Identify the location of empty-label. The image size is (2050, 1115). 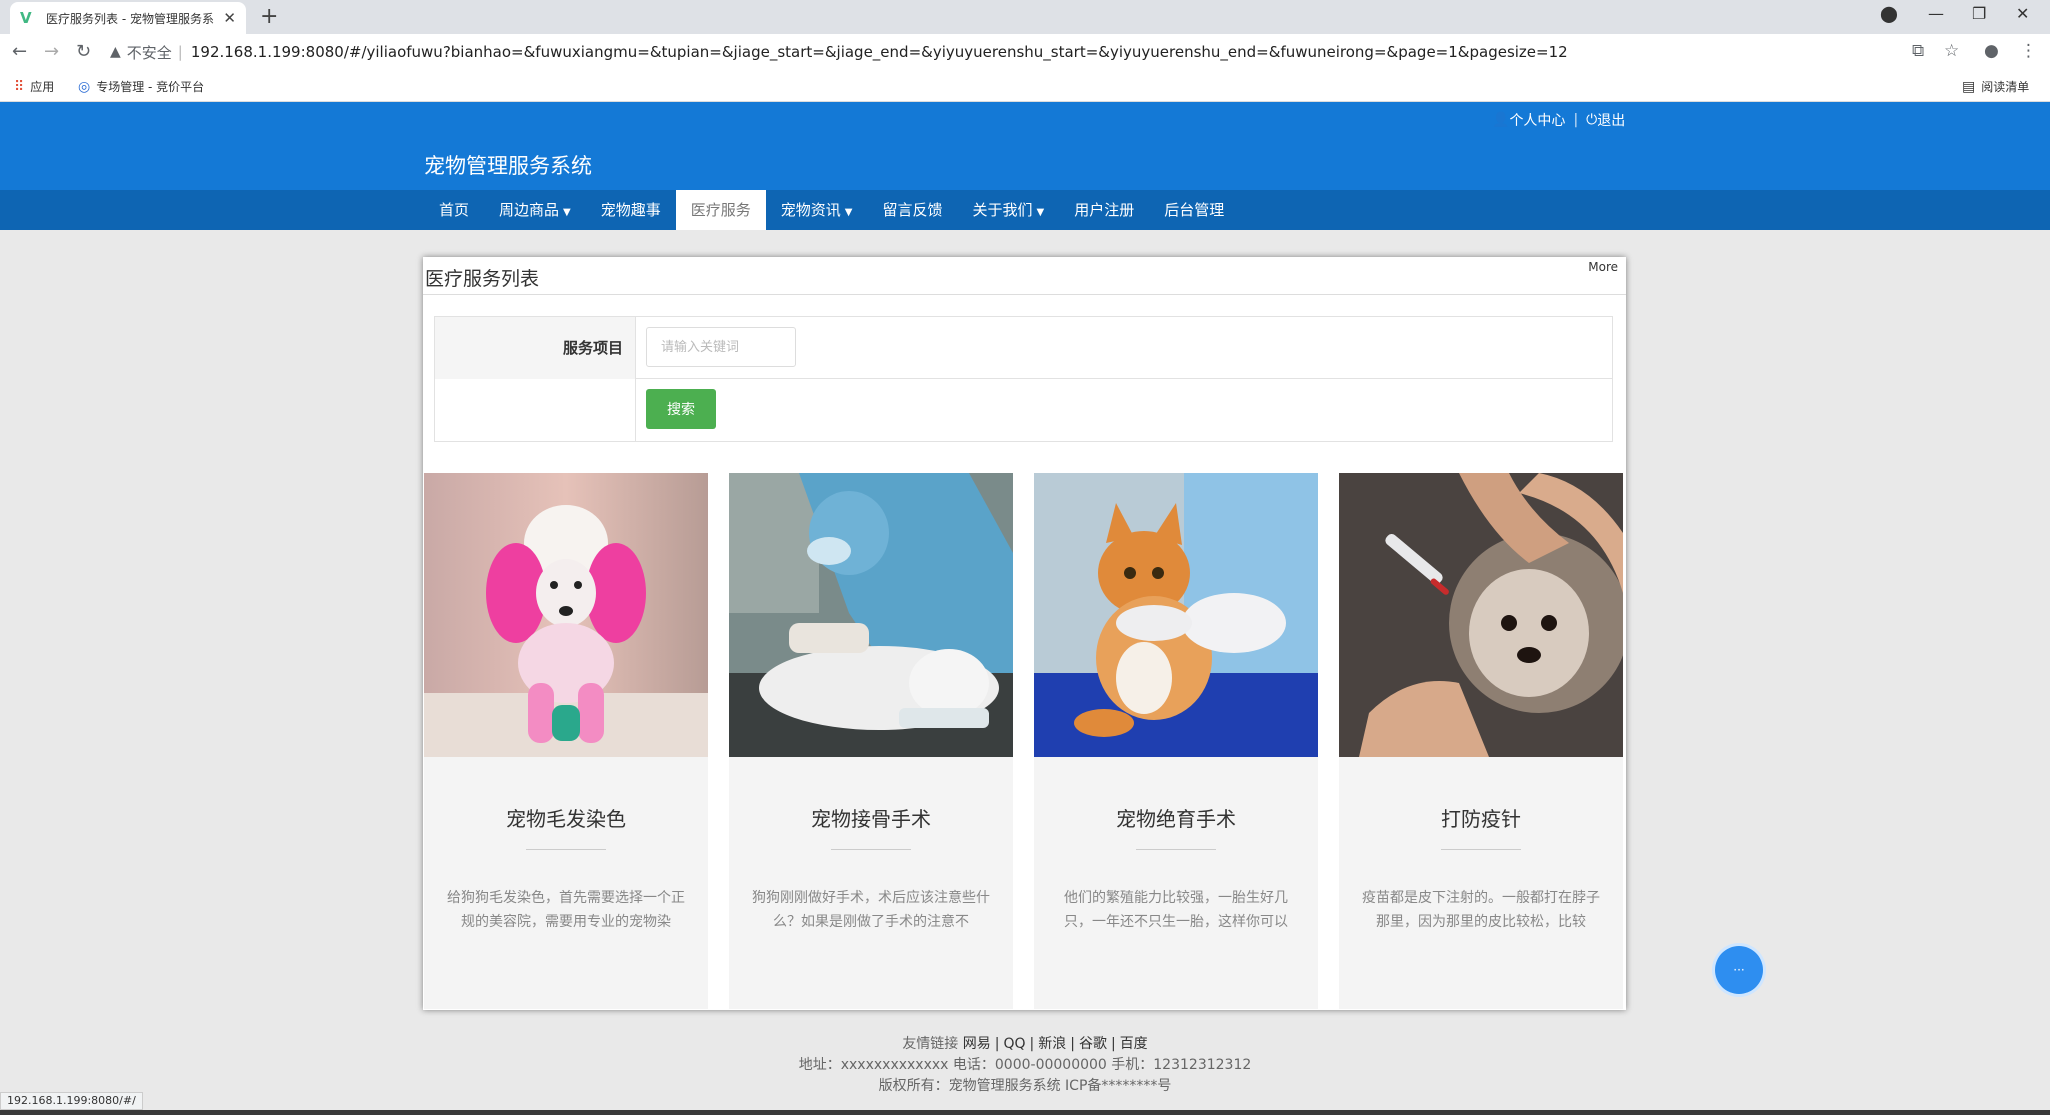
(535, 410).